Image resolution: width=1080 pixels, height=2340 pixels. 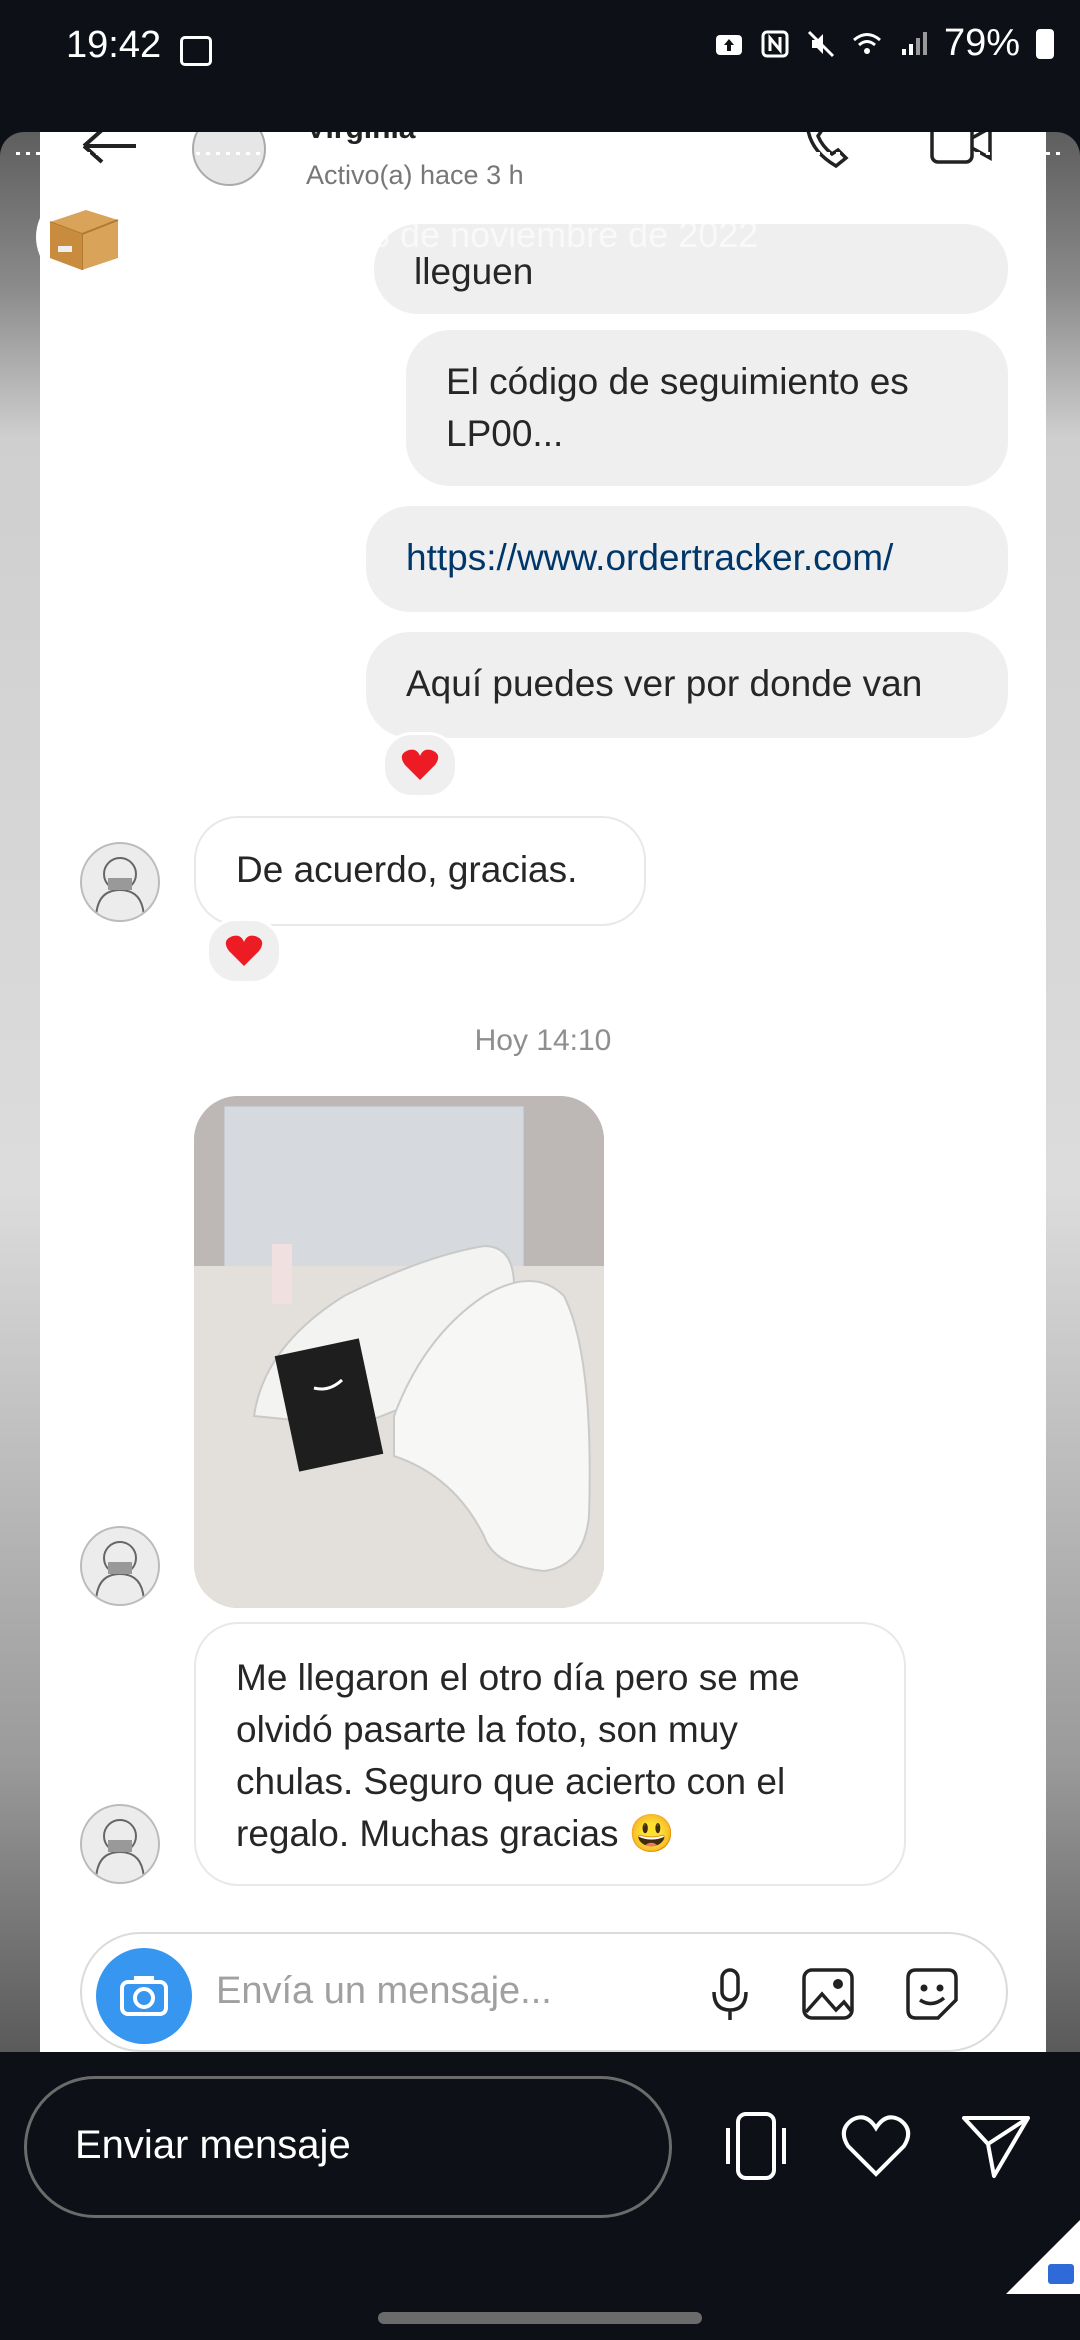 I want to click on gallery-icon, so click(x=828, y=1994).